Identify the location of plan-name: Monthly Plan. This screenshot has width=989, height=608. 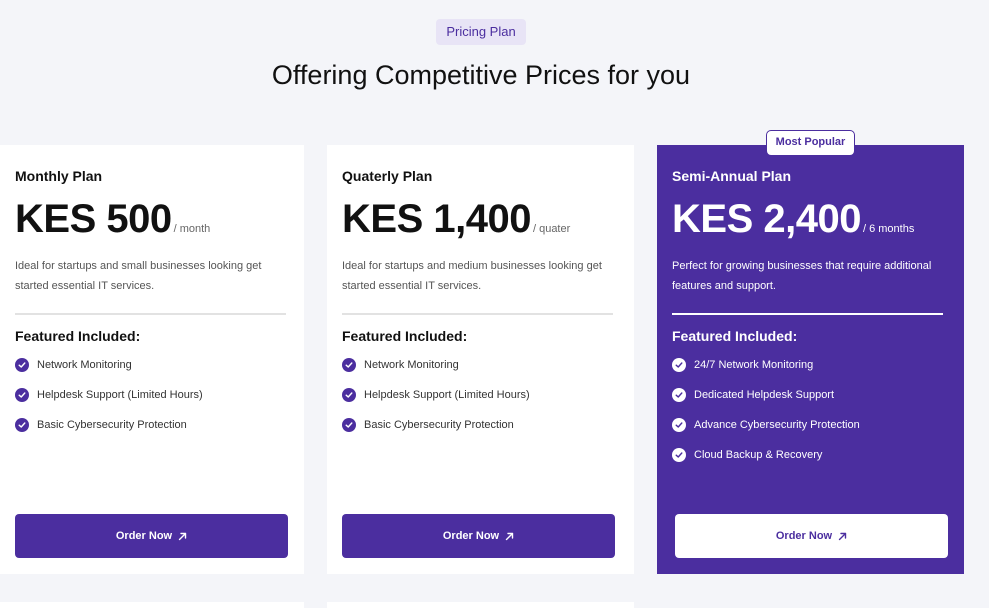
(59, 176).